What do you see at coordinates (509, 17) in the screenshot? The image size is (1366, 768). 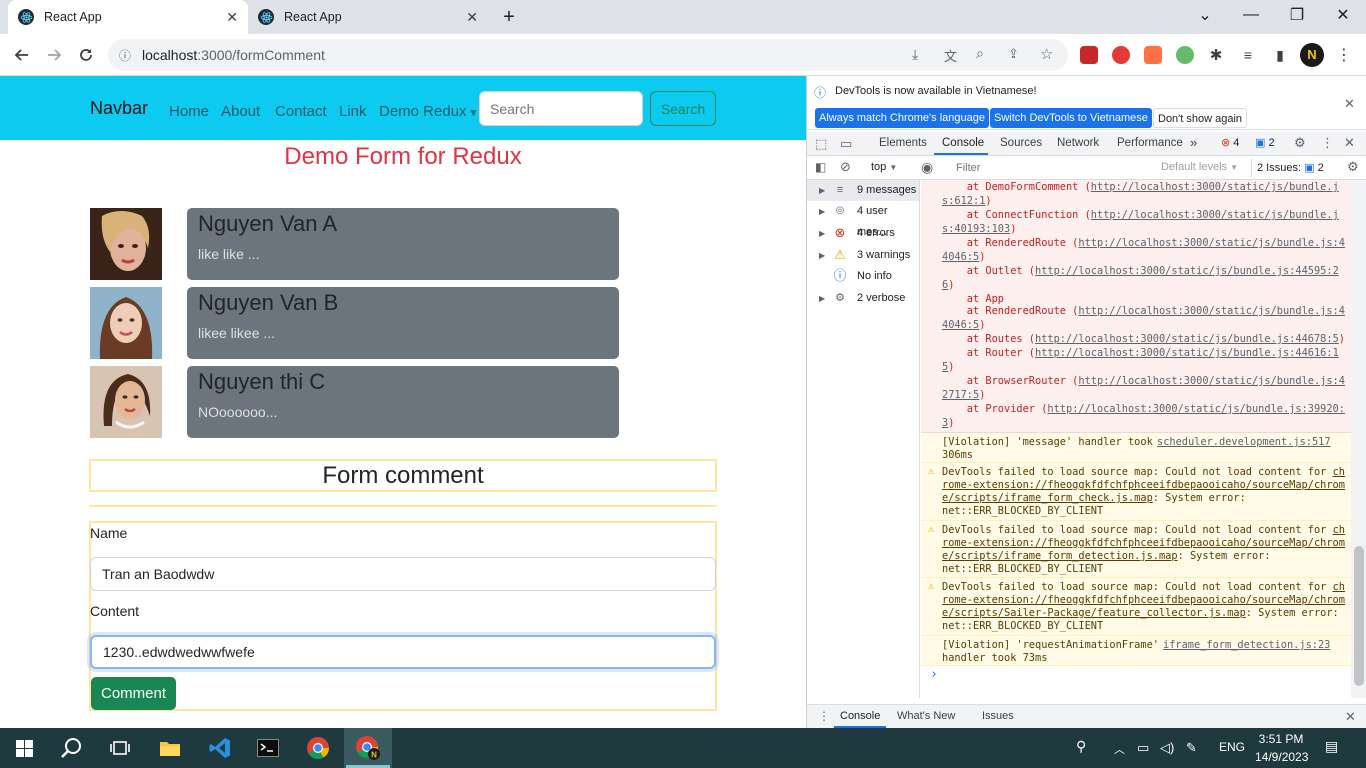 I see `new-tab-button: +` at bounding box center [509, 17].